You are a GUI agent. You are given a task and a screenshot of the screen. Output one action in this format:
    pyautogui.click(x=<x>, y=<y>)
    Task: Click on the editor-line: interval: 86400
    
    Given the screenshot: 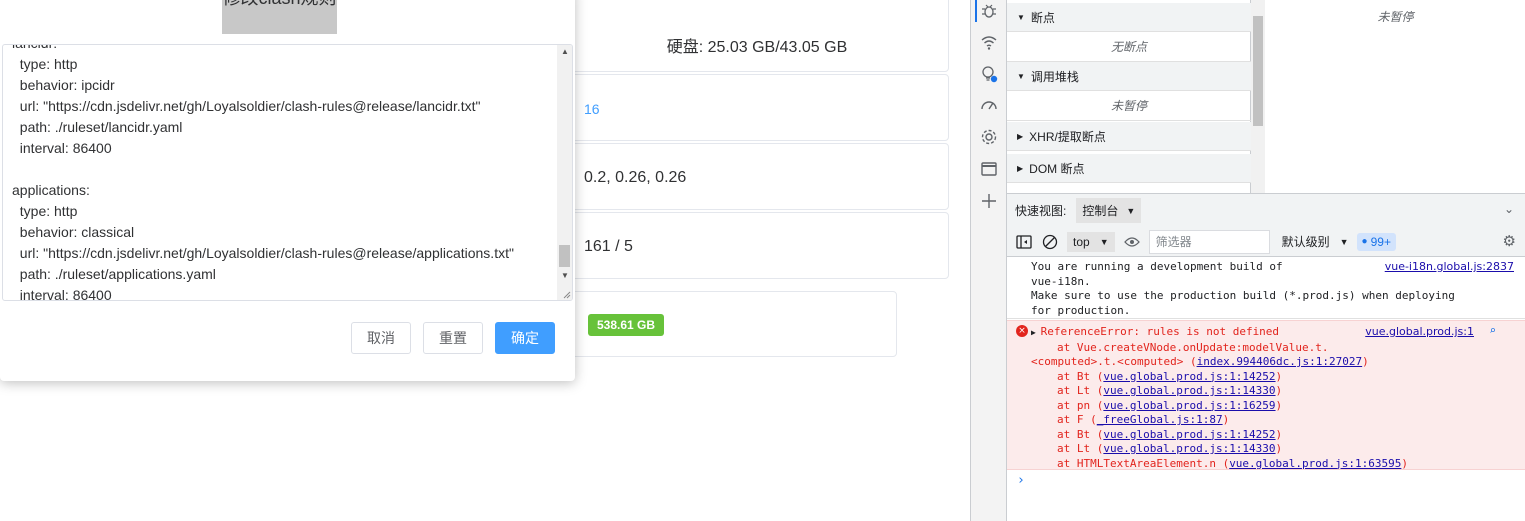 What is the action you would take?
    pyautogui.click(x=62, y=148)
    